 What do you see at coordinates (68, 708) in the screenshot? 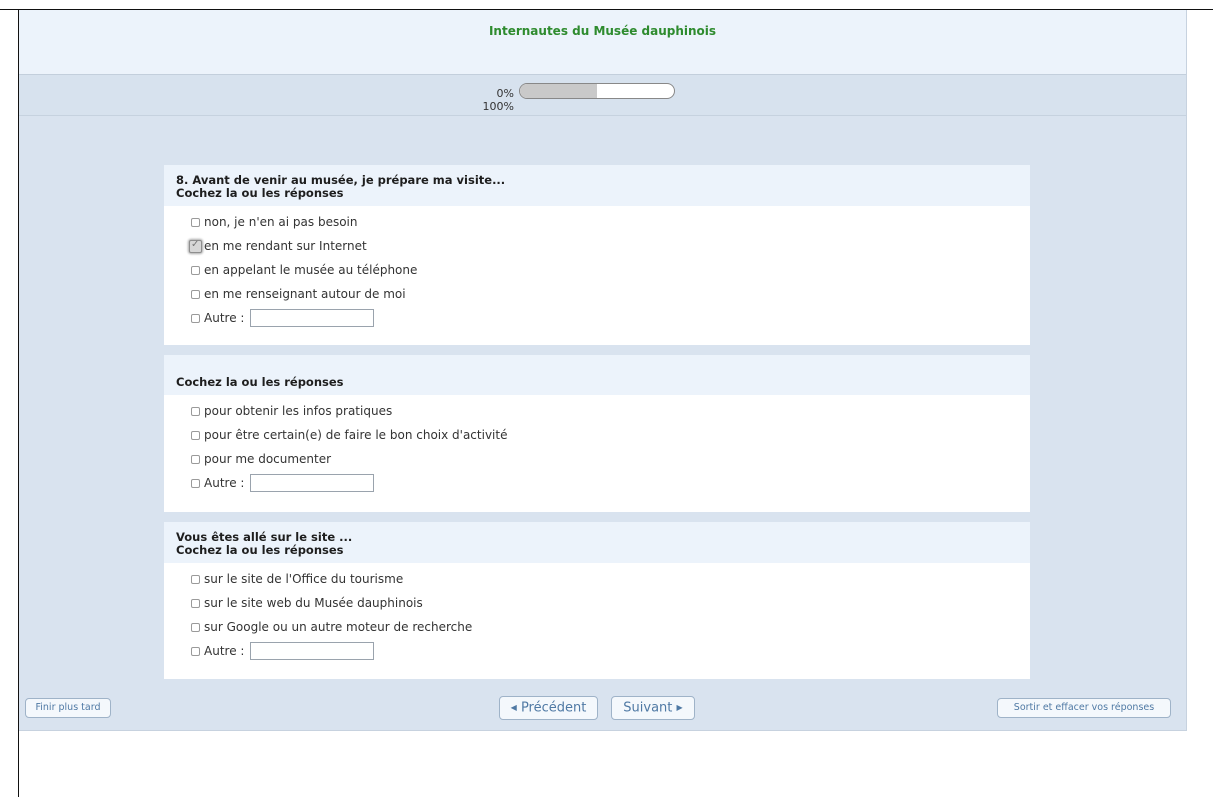
I see `finish-later-button: Finir plus tard` at bounding box center [68, 708].